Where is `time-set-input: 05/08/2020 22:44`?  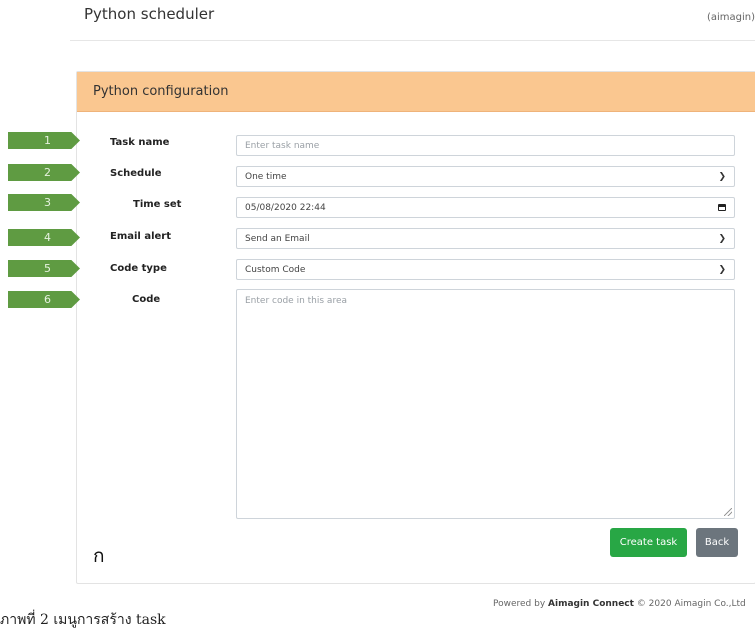 time-set-input: 05/08/2020 22:44 is located at coordinates (485, 207).